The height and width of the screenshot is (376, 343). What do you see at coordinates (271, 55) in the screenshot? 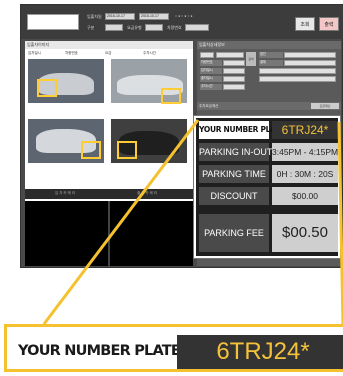
I see `detail-label-discount: 할인` at bounding box center [271, 55].